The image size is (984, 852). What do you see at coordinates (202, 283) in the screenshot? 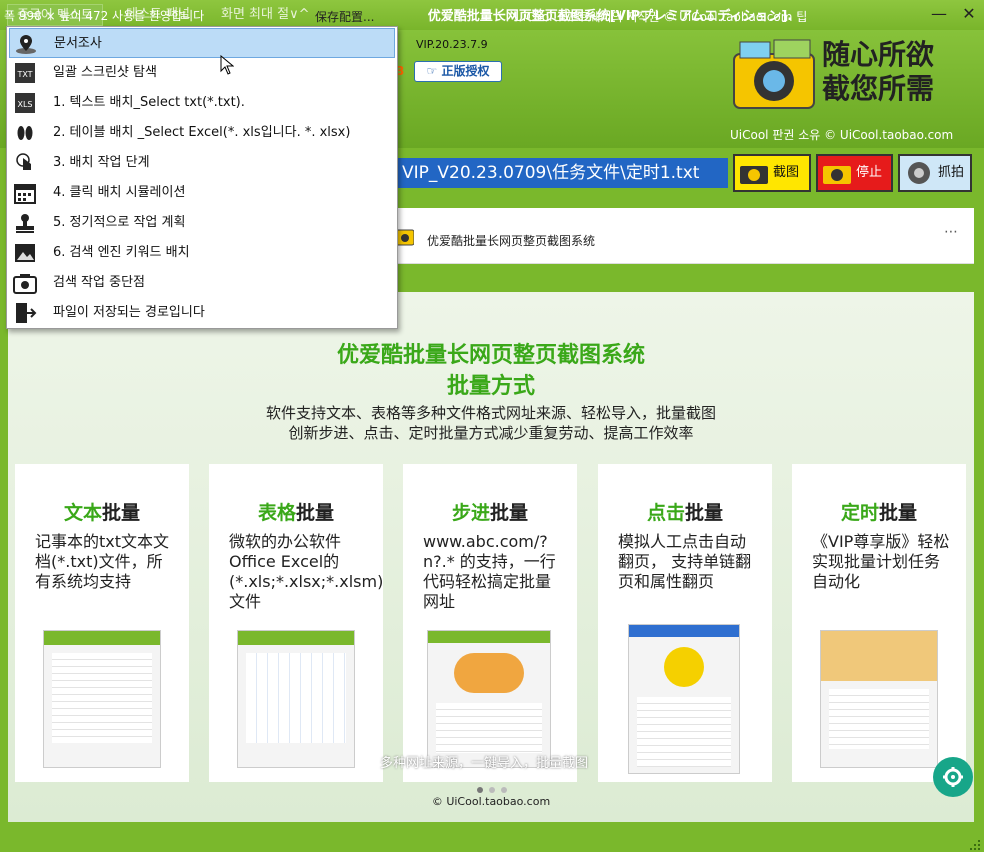
I see `menu-item-breakpoint: 검색 작업 중단점` at bounding box center [202, 283].